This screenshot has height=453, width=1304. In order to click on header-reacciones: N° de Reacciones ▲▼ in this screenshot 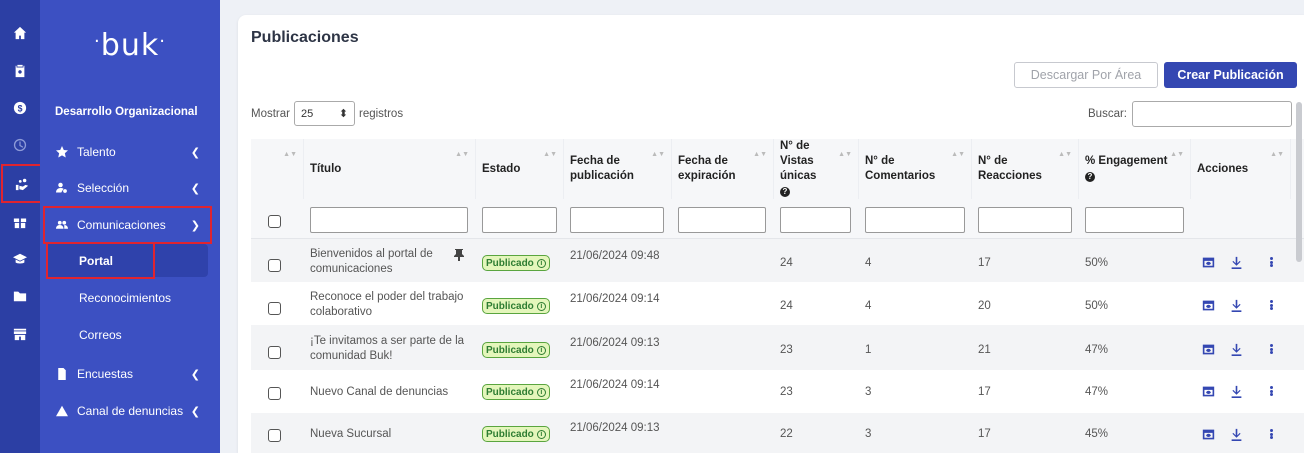, I will do `click(1025, 169)`.